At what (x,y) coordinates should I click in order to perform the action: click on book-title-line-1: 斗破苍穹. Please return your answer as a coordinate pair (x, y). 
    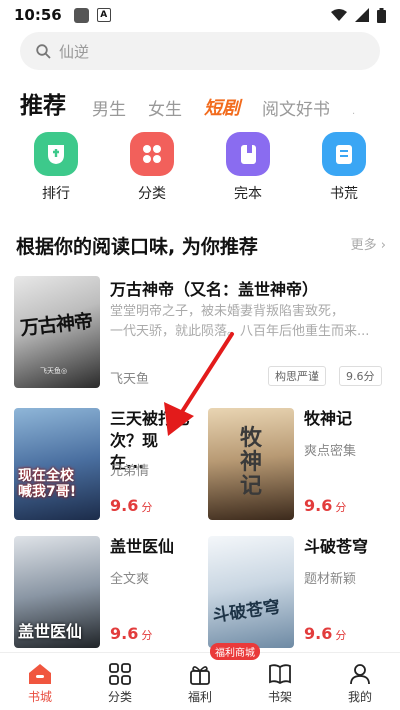
    Looking at the image, I should click on (336, 546).